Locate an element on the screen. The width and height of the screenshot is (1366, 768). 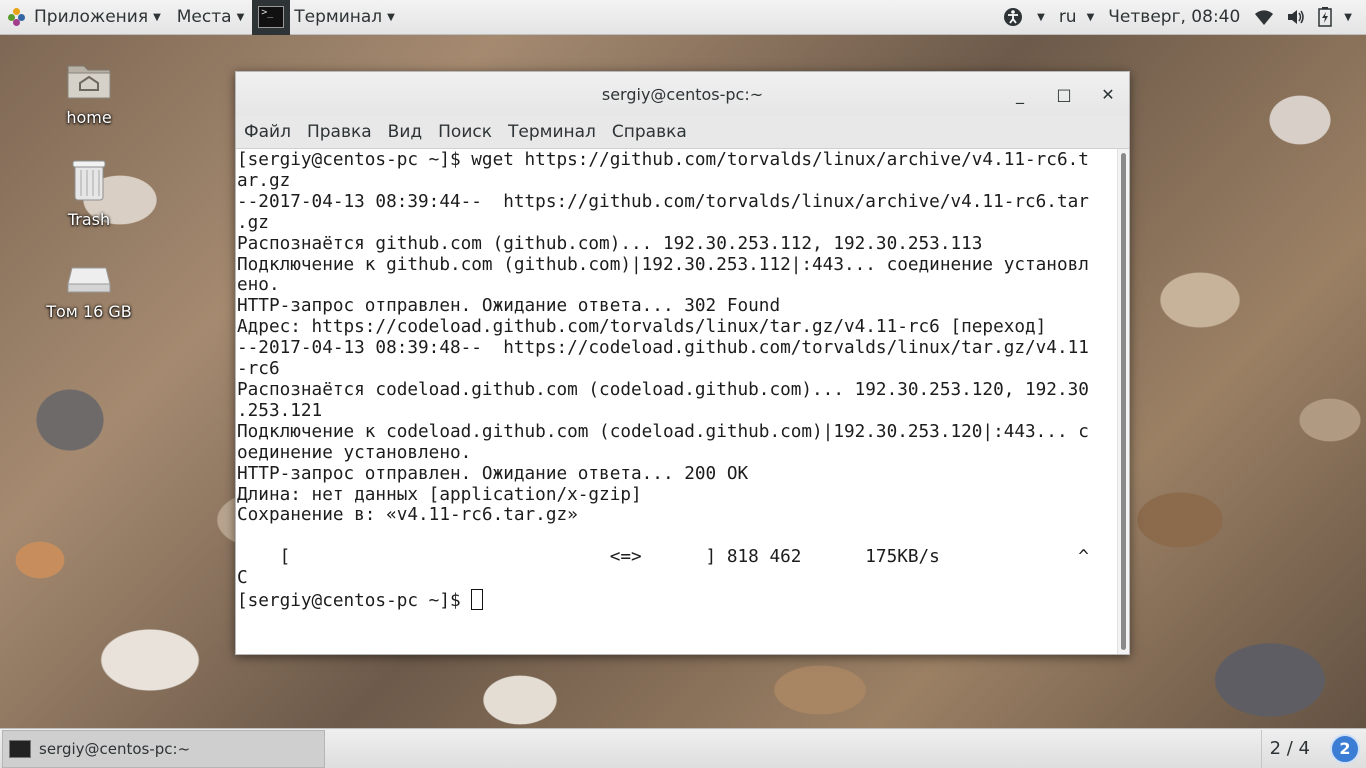
menu-edit: Правка is located at coordinates (339, 132).